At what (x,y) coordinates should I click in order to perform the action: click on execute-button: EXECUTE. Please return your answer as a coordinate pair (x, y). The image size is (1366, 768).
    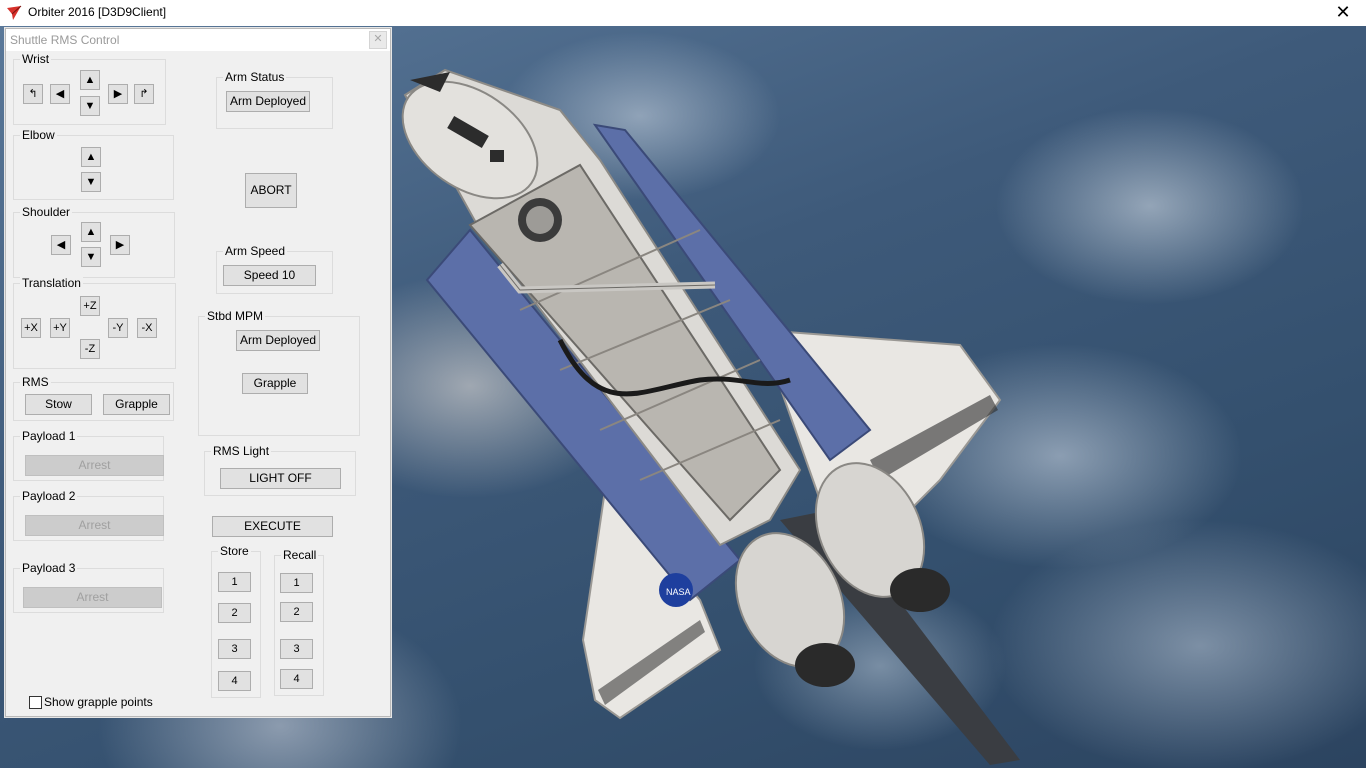
    Looking at the image, I should click on (272, 526).